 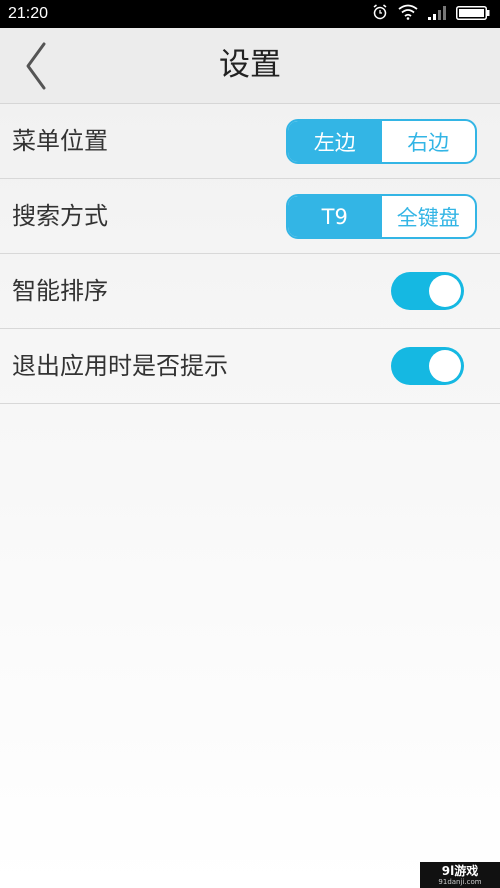 What do you see at coordinates (250, 291) in the screenshot?
I see `setting-row-smart-sort: 智能排序` at bounding box center [250, 291].